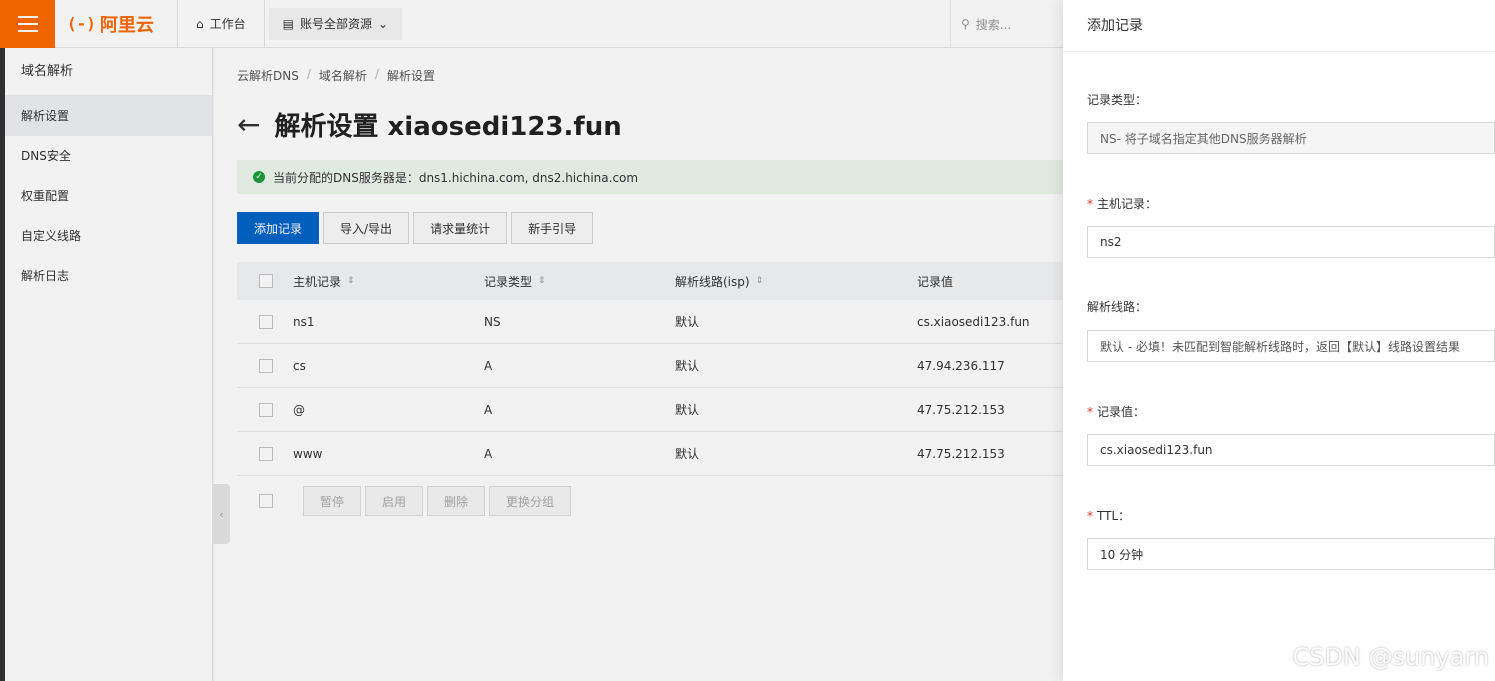  I want to click on host-record-label: * 主机记录：, so click(1122, 203).